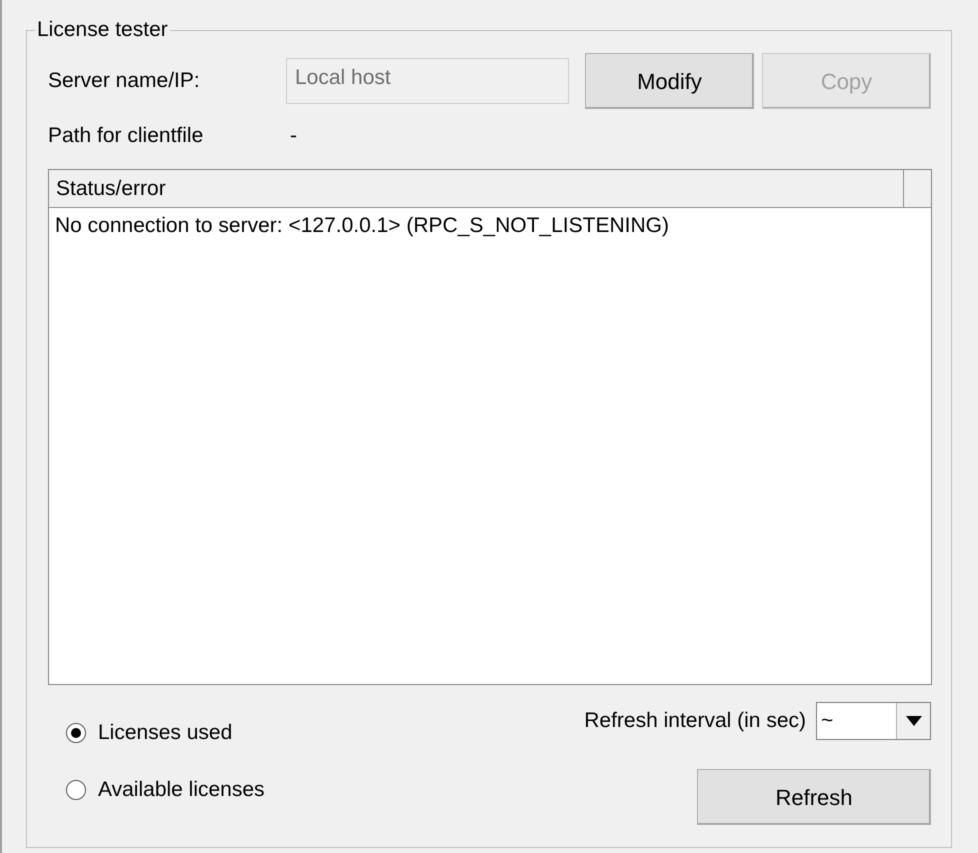 The height and width of the screenshot is (853, 978). Describe the element at coordinates (490, 226) in the screenshot. I see `list-row: No connection to server: <127.0.0.1> (RPC_S_NOT_LISTENING)` at that location.